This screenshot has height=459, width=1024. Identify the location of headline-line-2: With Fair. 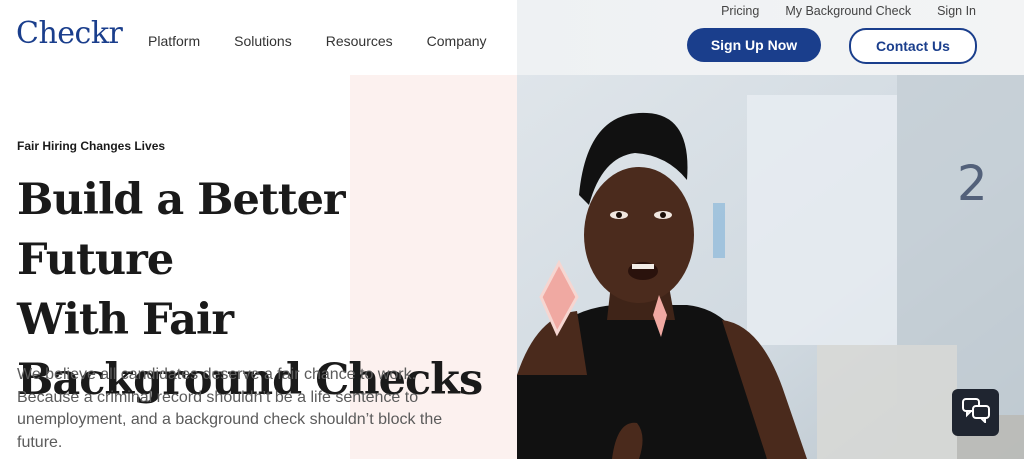
(125, 320).